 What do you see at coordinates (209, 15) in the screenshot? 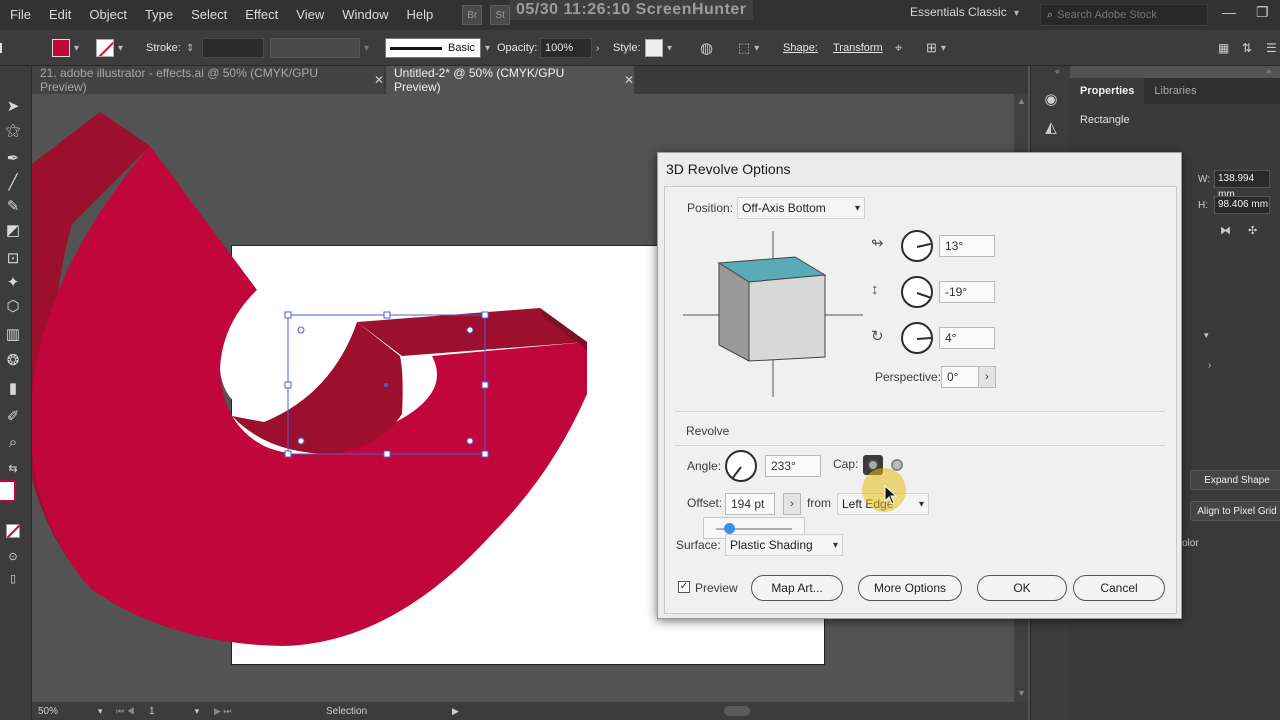
I see `menu-select: Select` at bounding box center [209, 15].